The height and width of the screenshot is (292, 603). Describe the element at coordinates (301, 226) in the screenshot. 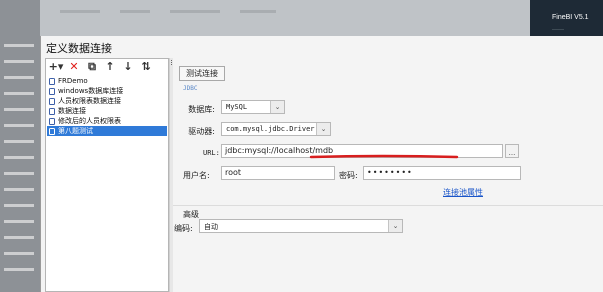

I see `encoding-select: 自动 ⌄` at that location.